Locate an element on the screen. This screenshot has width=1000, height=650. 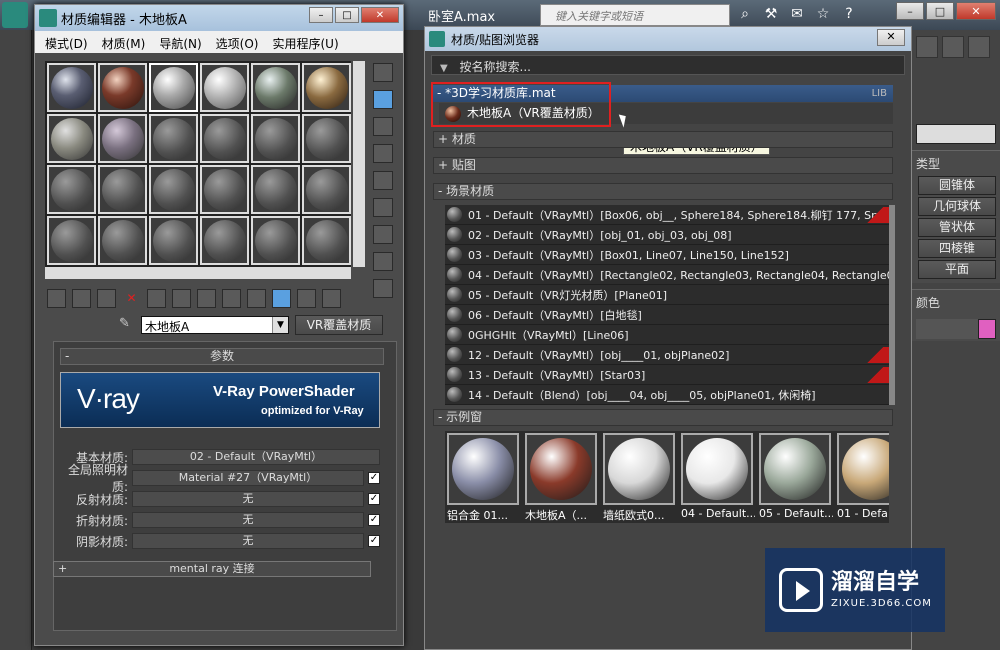
shadow-material-button: 无 is located at coordinates (248, 541).